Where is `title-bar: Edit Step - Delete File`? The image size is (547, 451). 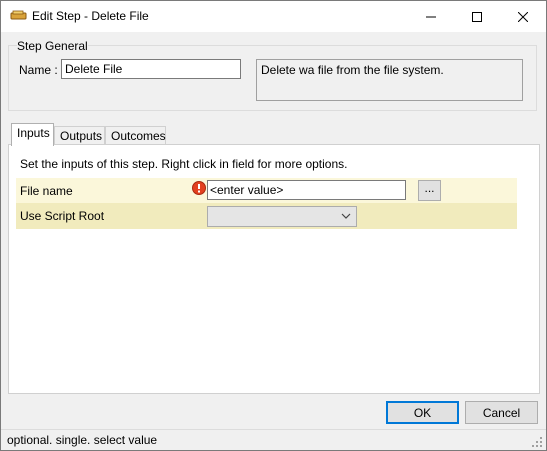
title-bar: Edit Step - Delete File is located at coordinates (273, 16).